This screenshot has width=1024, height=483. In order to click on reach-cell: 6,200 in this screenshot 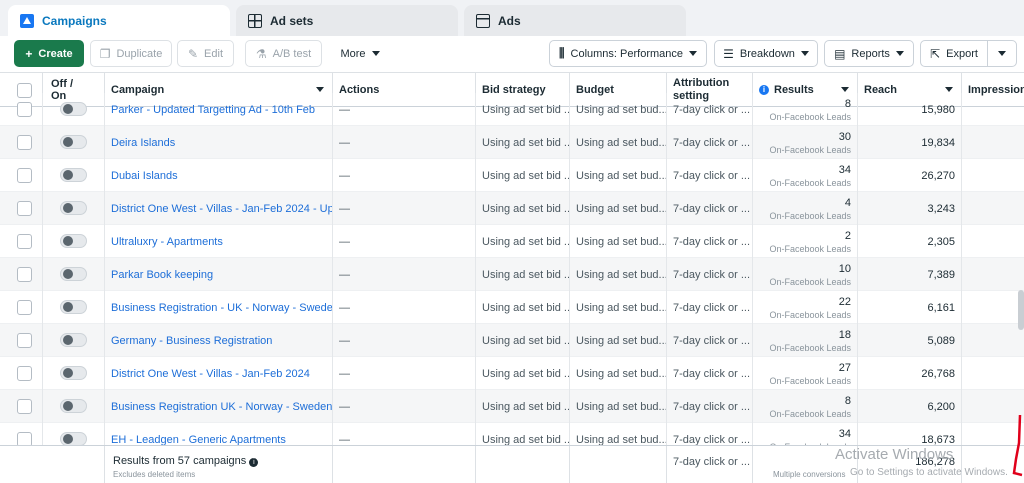, I will do `click(910, 406)`.